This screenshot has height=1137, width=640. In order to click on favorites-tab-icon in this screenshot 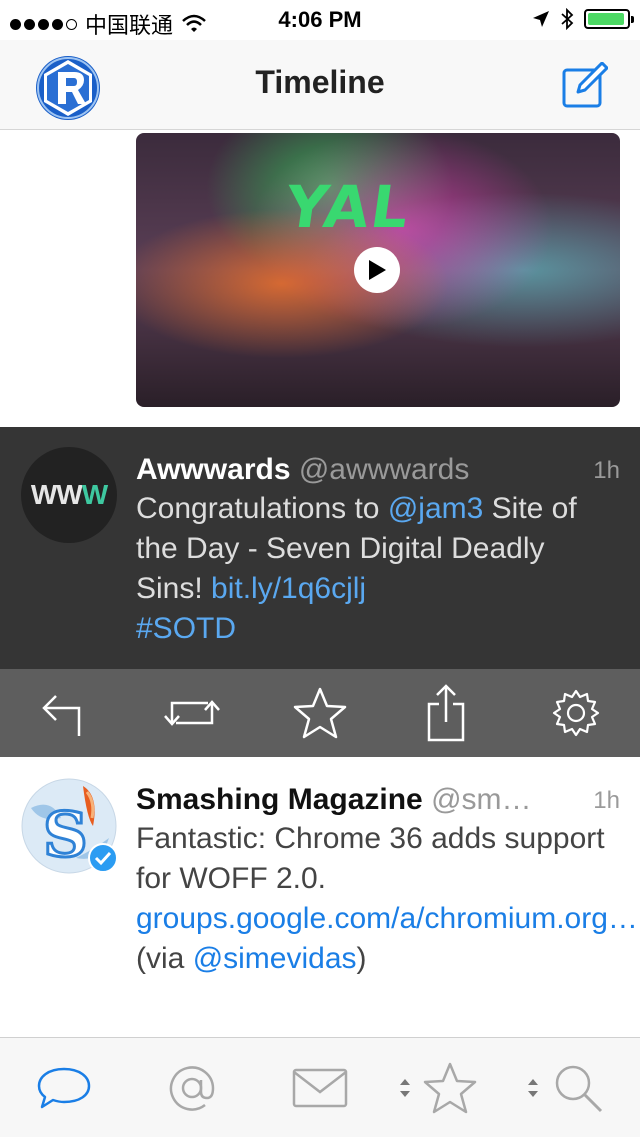, I will do `click(450, 1088)`.